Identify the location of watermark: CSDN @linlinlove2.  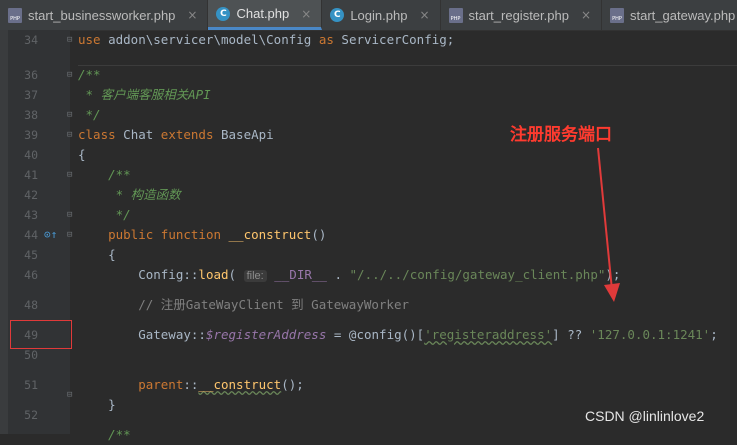
(645, 416).